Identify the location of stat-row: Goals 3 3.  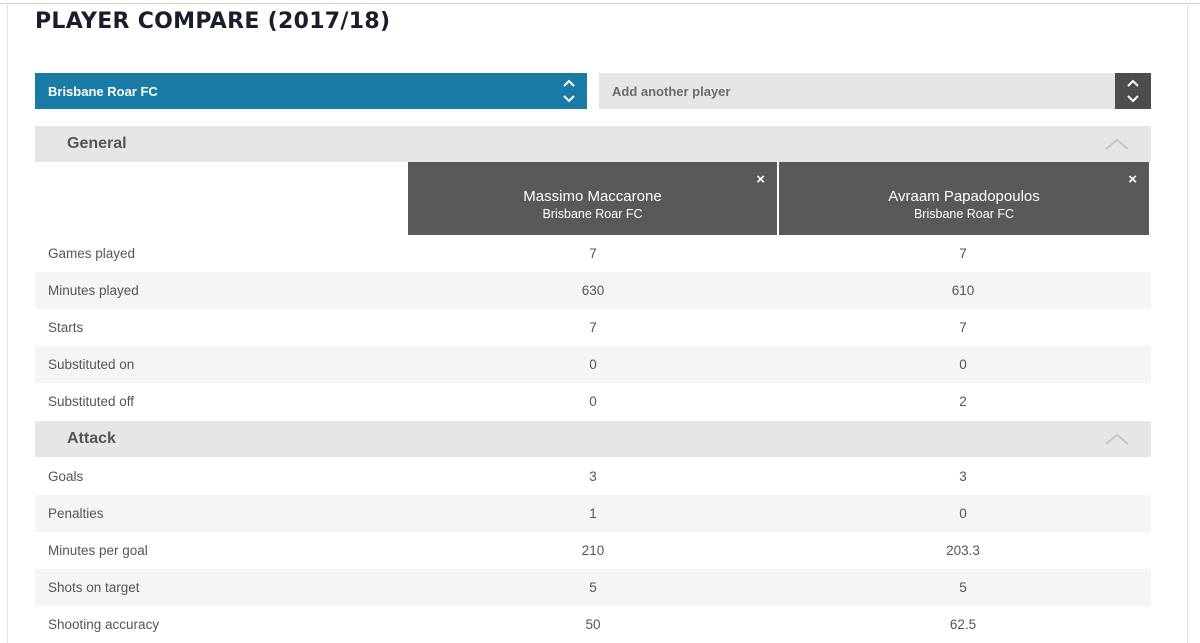
(593, 476).